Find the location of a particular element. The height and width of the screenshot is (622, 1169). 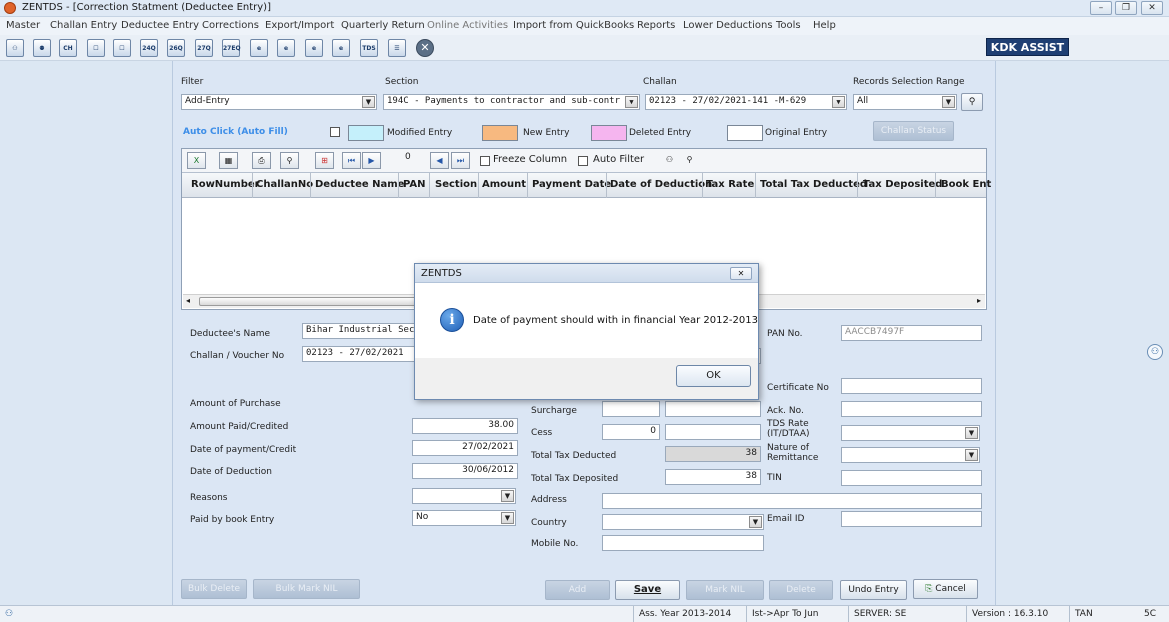

challan-status-button: Challan Status is located at coordinates (913, 131).